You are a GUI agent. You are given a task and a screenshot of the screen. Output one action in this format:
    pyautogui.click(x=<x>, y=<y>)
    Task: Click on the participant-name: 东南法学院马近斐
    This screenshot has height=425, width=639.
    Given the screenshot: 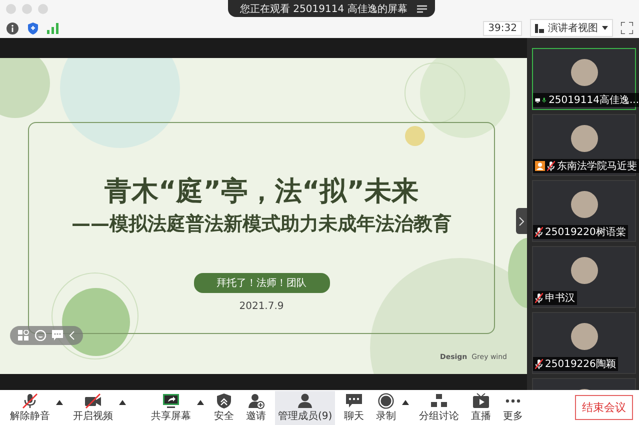 What is the action you would take?
    pyautogui.click(x=597, y=166)
    